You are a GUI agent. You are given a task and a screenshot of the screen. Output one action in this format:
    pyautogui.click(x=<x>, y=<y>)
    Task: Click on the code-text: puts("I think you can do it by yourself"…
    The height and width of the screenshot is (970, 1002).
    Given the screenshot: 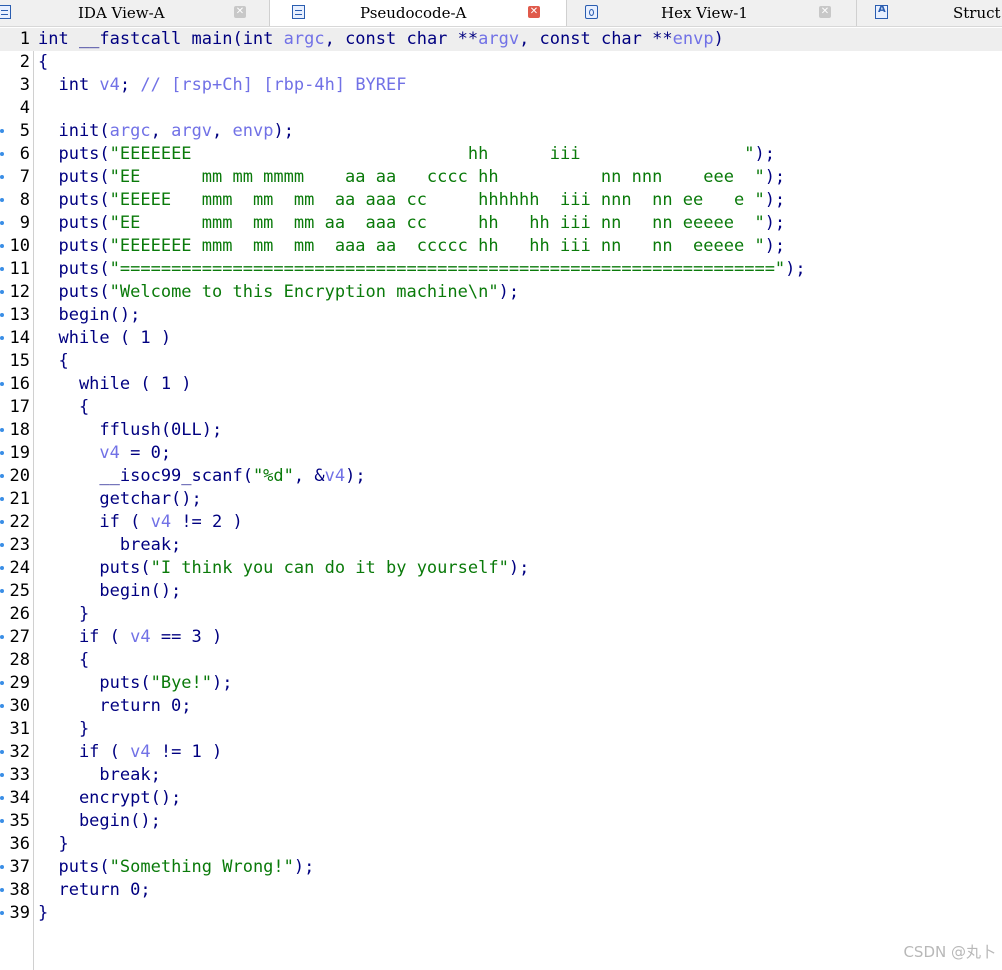 What is the action you would take?
    pyautogui.click(x=283, y=568)
    